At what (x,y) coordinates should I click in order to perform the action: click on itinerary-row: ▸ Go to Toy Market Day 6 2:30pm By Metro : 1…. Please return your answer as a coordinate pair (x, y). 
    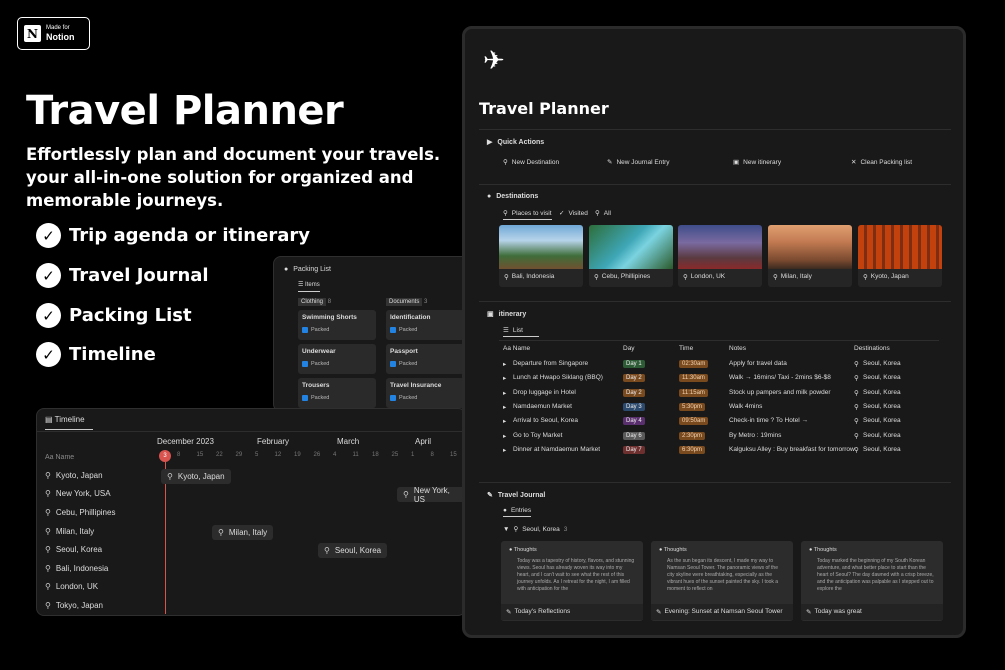
    Looking at the image, I should click on (719, 436).